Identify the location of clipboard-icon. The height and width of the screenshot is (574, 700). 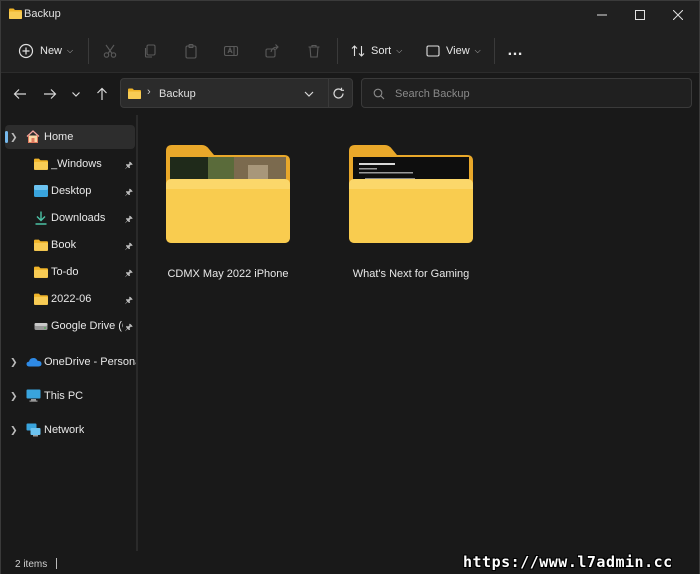
(191, 51).